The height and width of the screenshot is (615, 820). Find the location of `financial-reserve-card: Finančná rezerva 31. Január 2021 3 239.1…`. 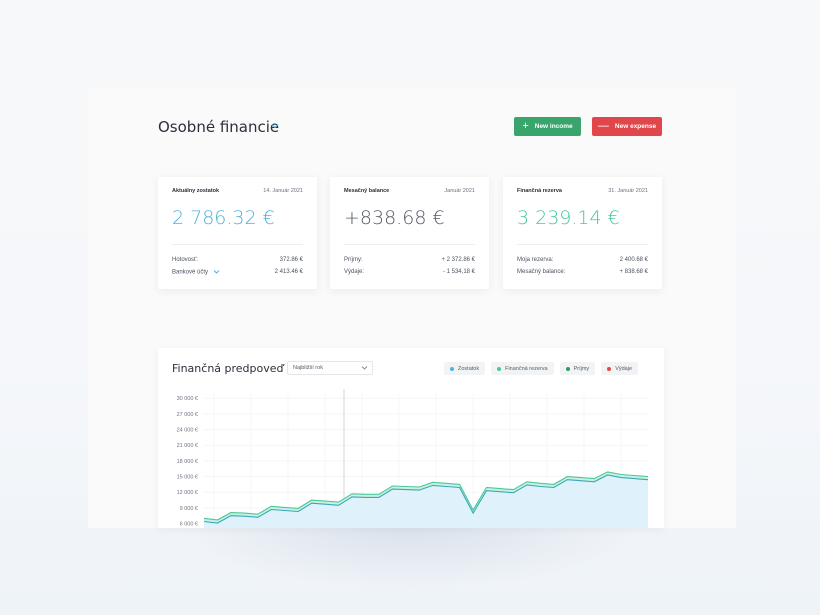

financial-reserve-card: Finančná rezerva 31. Január 2021 3 239.1… is located at coordinates (582, 233).